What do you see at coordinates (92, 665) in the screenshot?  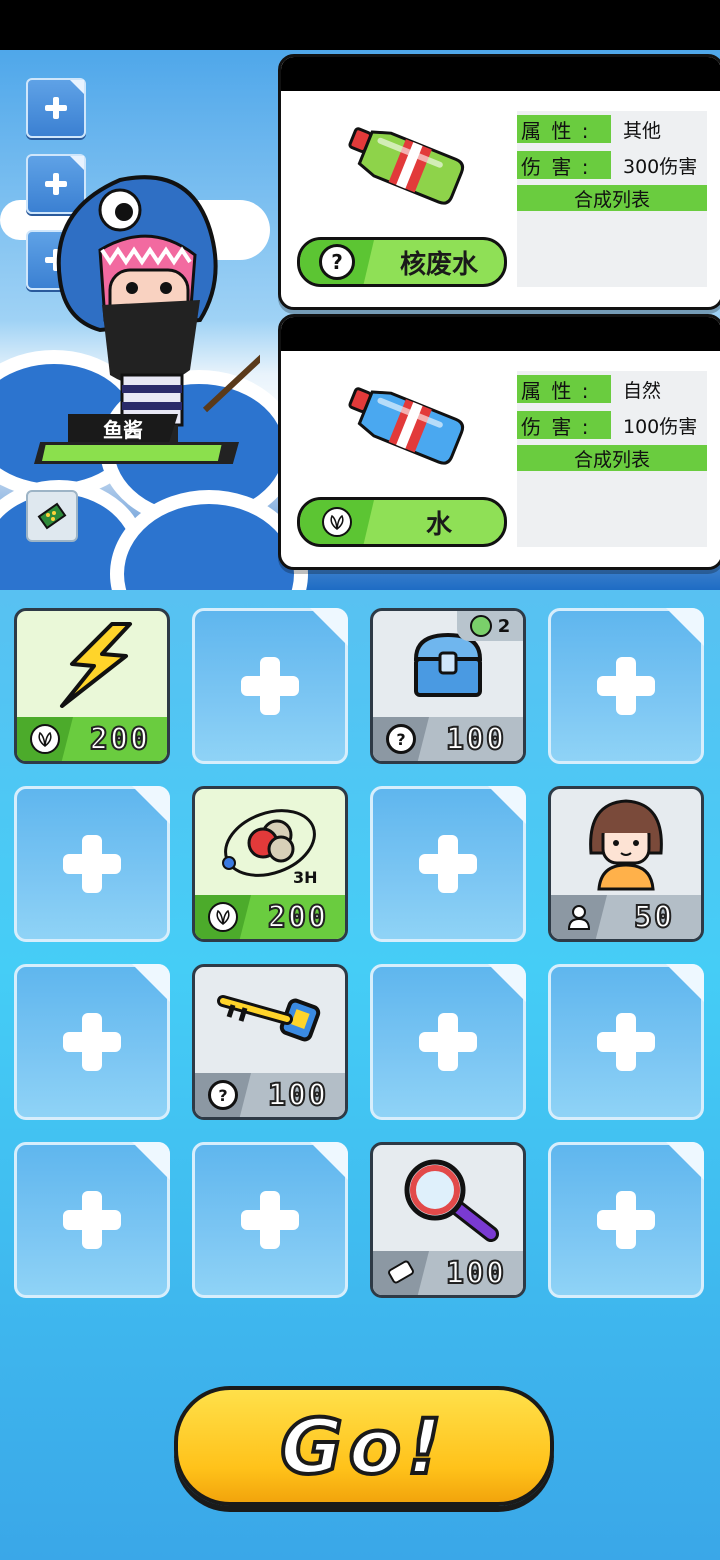 I see `lightning-icon` at bounding box center [92, 665].